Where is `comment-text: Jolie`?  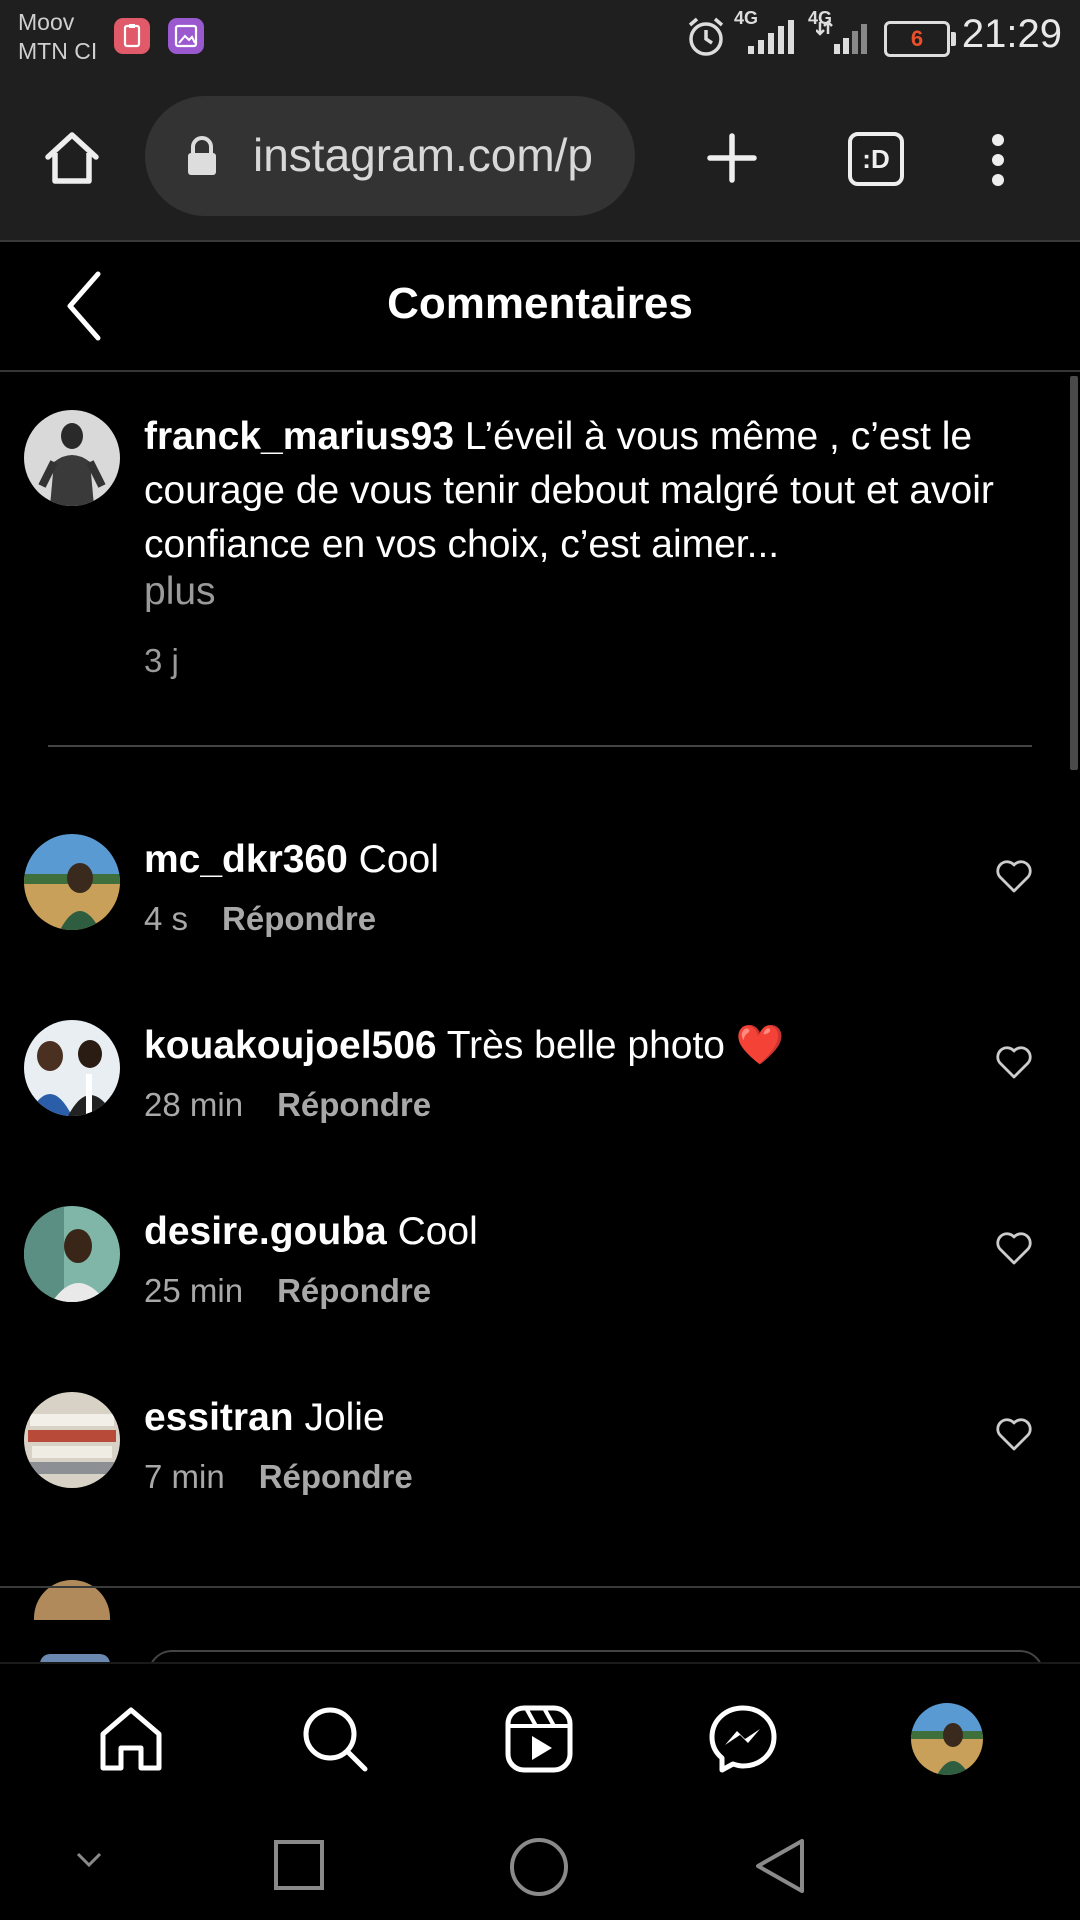
comment-text: Jolie is located at coordinates (344, 1417).